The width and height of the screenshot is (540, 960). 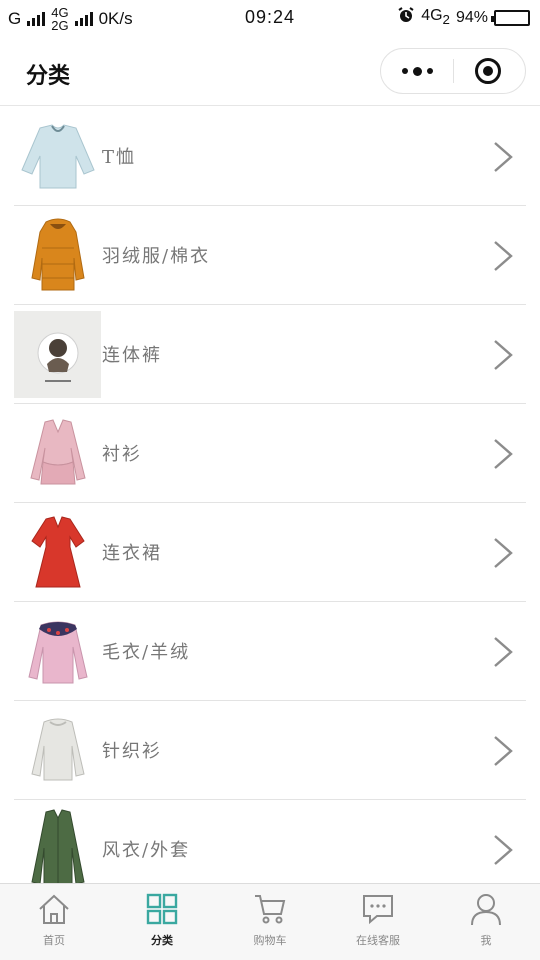 I want to click on mini-program-capsule, so click(x=453, y=71).